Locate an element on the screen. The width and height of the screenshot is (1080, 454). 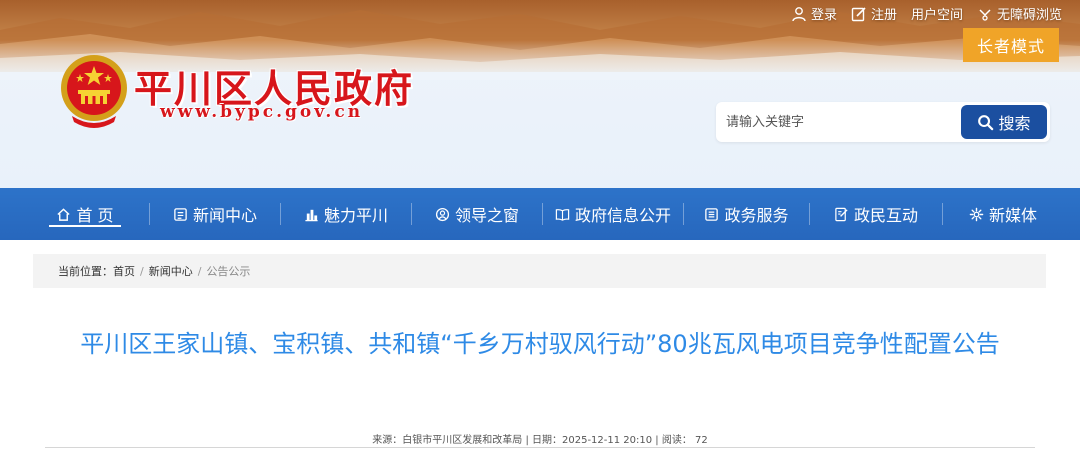
newspaper-icon is located at coordinates (180, 214).